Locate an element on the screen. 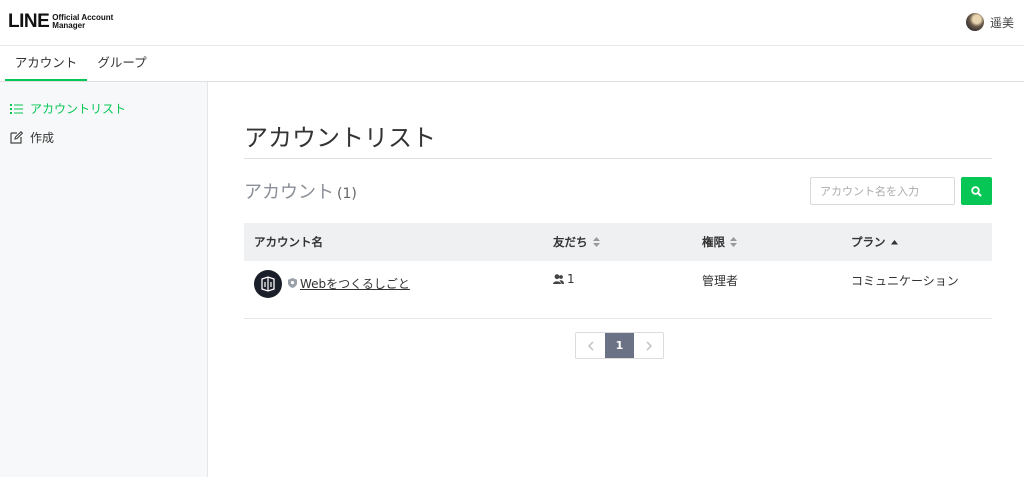  plan-cell: コミュニケーション is located at coordinates (905, 281).